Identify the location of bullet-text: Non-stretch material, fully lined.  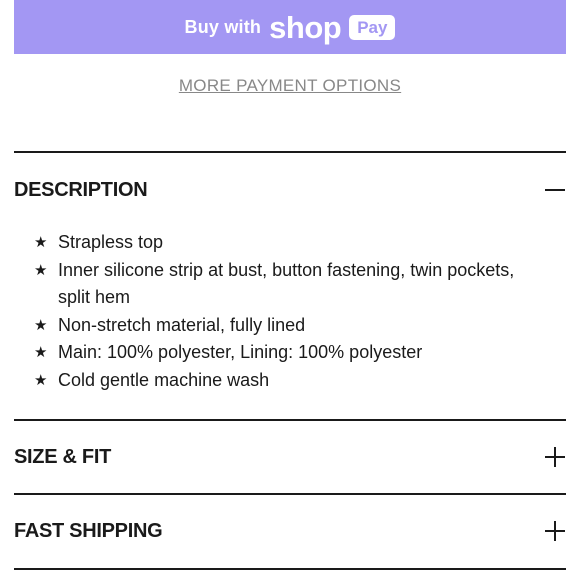
(182, 324).